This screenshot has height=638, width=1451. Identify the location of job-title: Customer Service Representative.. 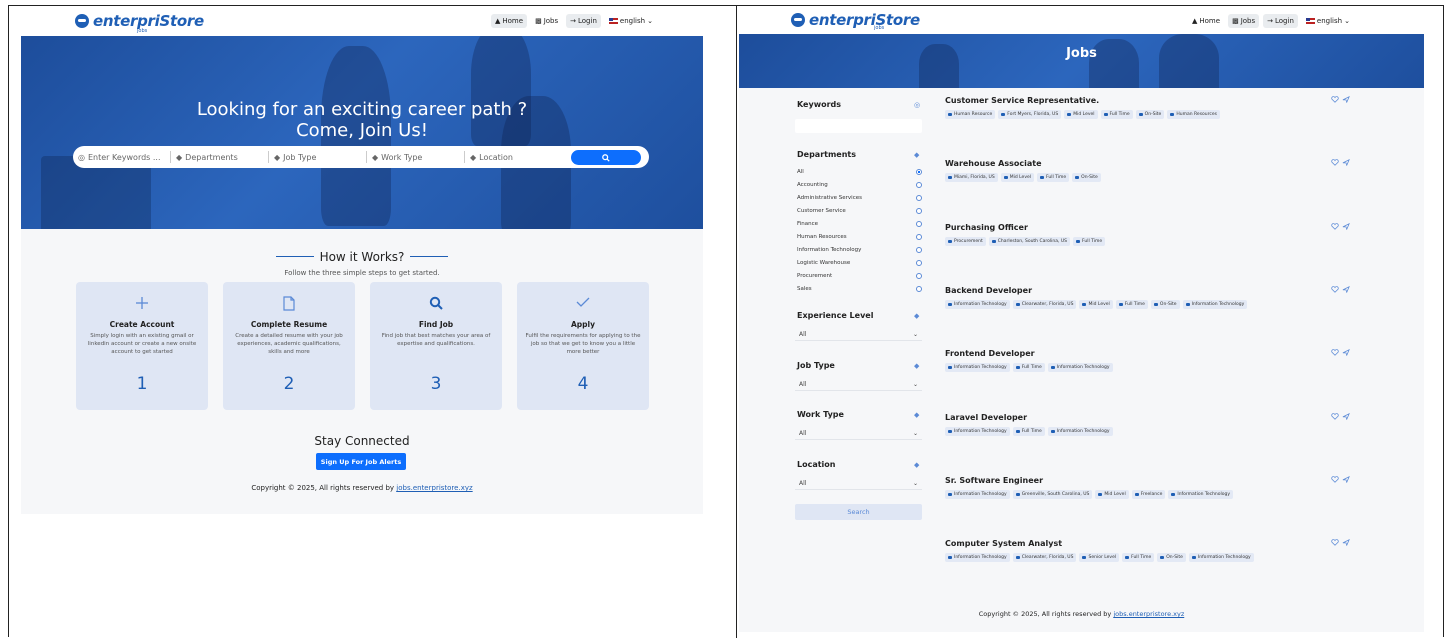
(1140, 100).